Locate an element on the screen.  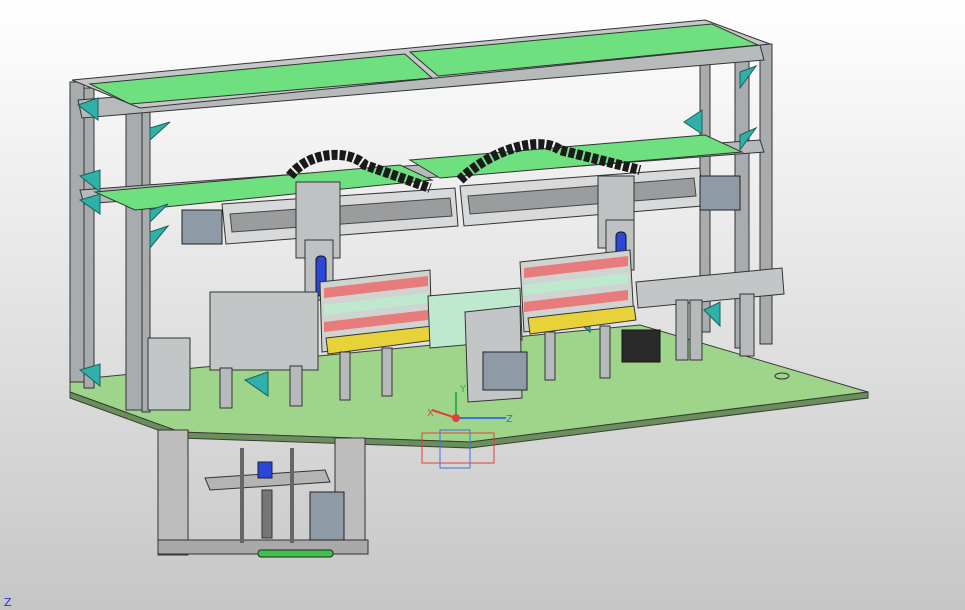
side-plate-left is located at coordinates (264, 331).